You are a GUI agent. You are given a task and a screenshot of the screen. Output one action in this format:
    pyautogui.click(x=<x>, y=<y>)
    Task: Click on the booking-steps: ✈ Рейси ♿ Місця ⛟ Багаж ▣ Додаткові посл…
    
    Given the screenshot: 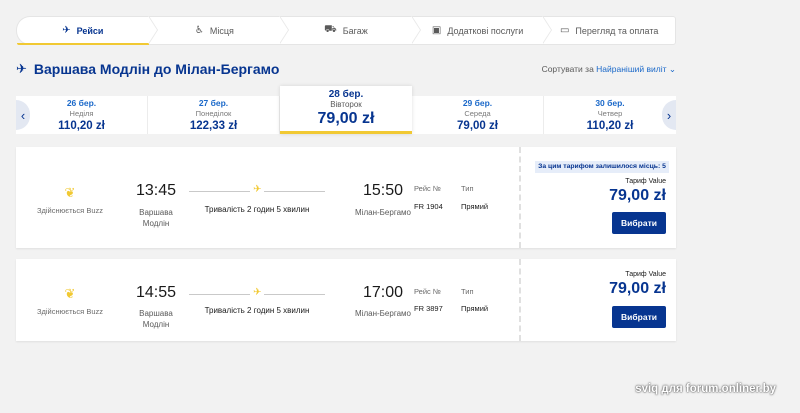 What is the action you would take?
    pyautogui.click(x=346, y=30)
    